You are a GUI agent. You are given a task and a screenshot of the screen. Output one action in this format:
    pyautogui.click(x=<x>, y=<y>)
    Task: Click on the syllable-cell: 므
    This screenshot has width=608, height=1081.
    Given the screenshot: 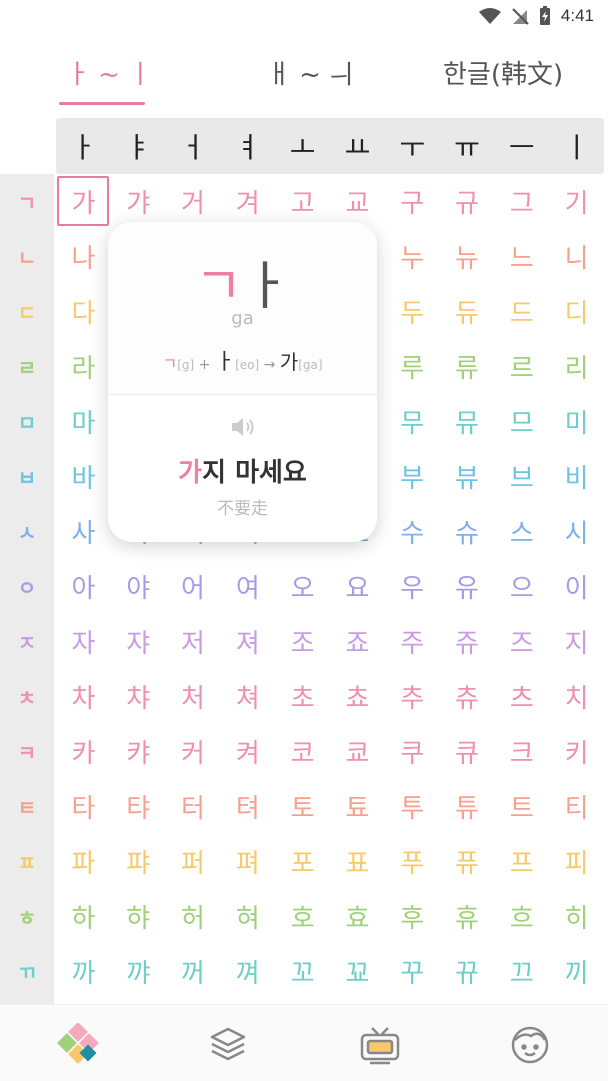 What is the action you would take?
    pyautogui.click(x=521, y=421)
    